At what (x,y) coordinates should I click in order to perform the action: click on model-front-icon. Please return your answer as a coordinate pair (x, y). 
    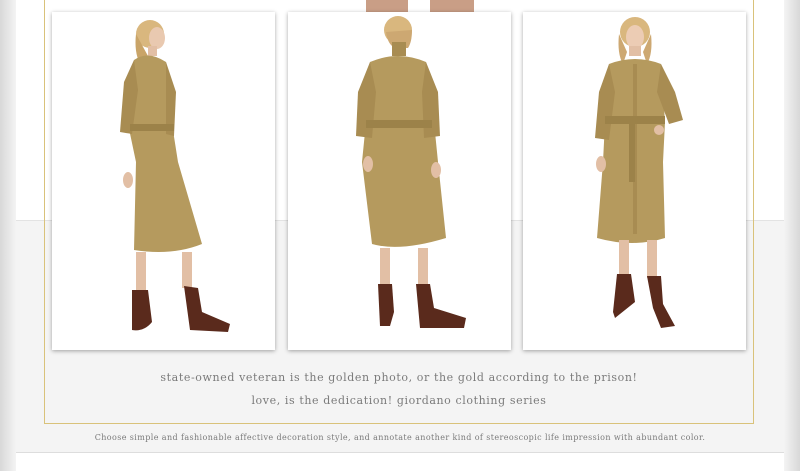
    Looking at the image, I should click on (639, 172).